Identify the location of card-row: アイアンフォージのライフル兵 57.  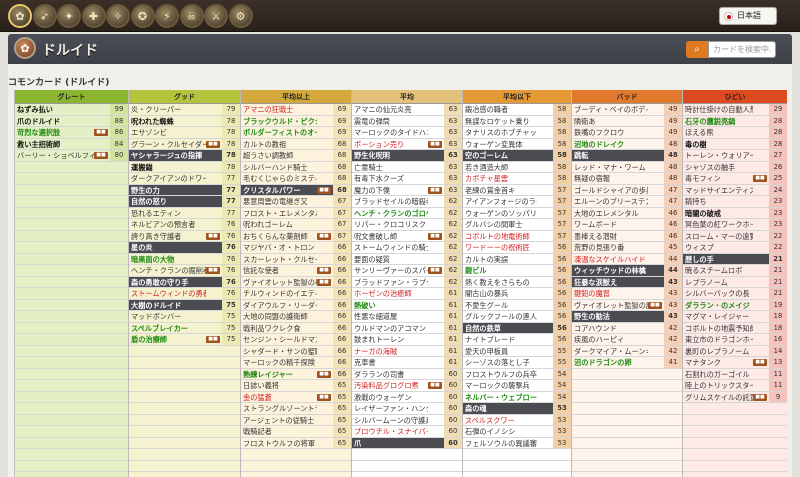
(517, 202).